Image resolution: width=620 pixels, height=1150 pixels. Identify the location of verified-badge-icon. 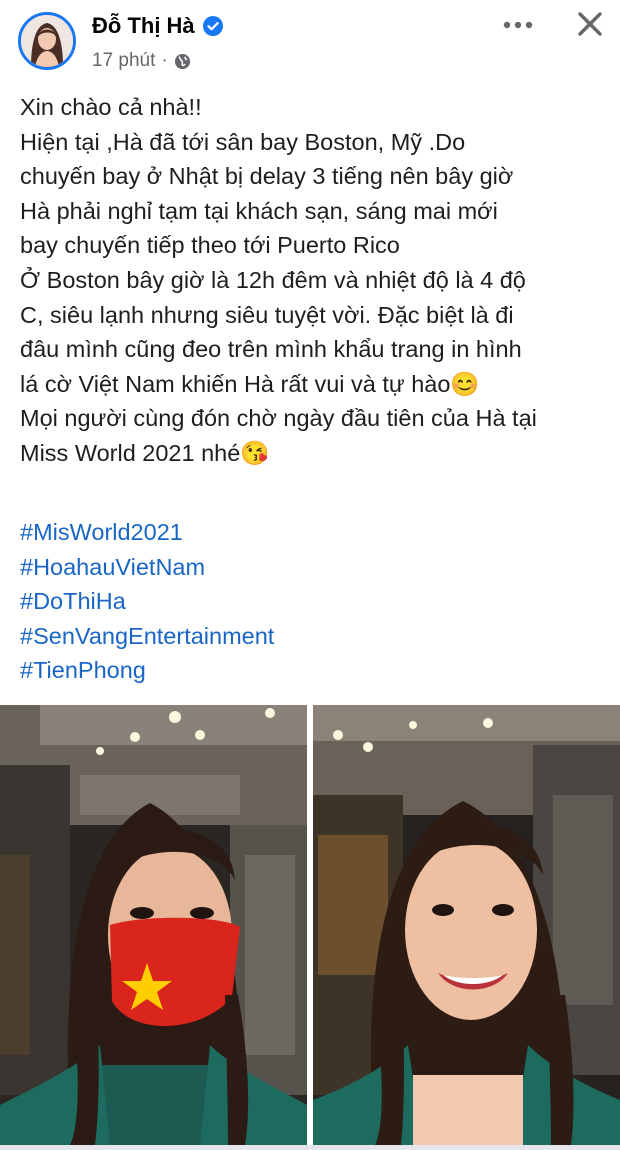
(212, 26).